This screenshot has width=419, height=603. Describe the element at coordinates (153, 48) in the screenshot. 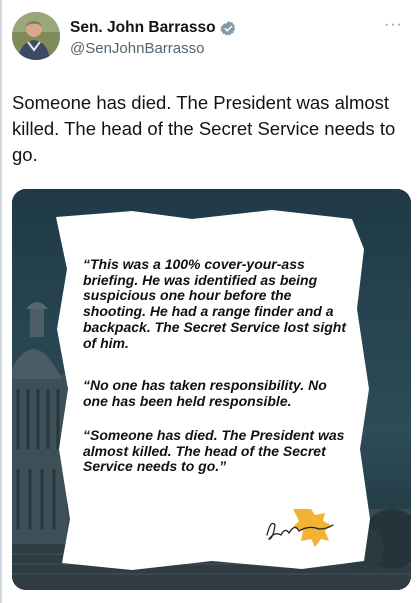

I see `author-handle: @SenJohnBarrasso` at that location.